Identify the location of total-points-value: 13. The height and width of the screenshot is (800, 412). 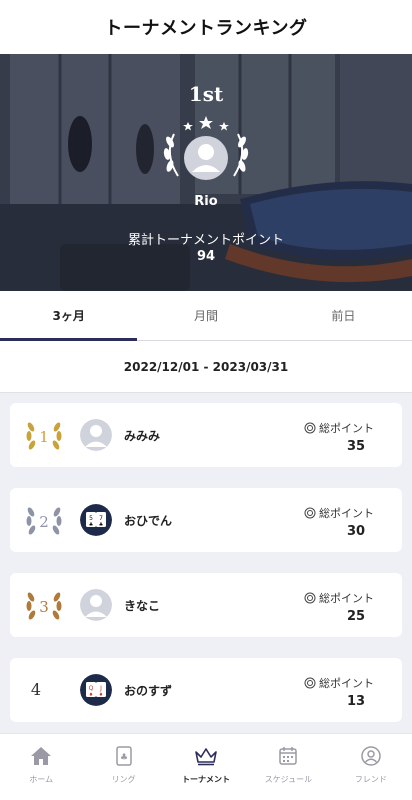
(356, 701).